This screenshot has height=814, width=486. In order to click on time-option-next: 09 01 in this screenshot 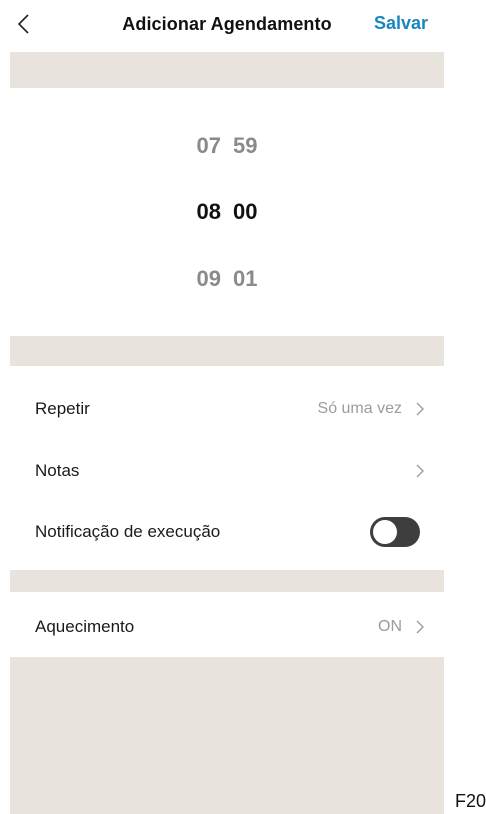, I will do `click(227, 279)`.